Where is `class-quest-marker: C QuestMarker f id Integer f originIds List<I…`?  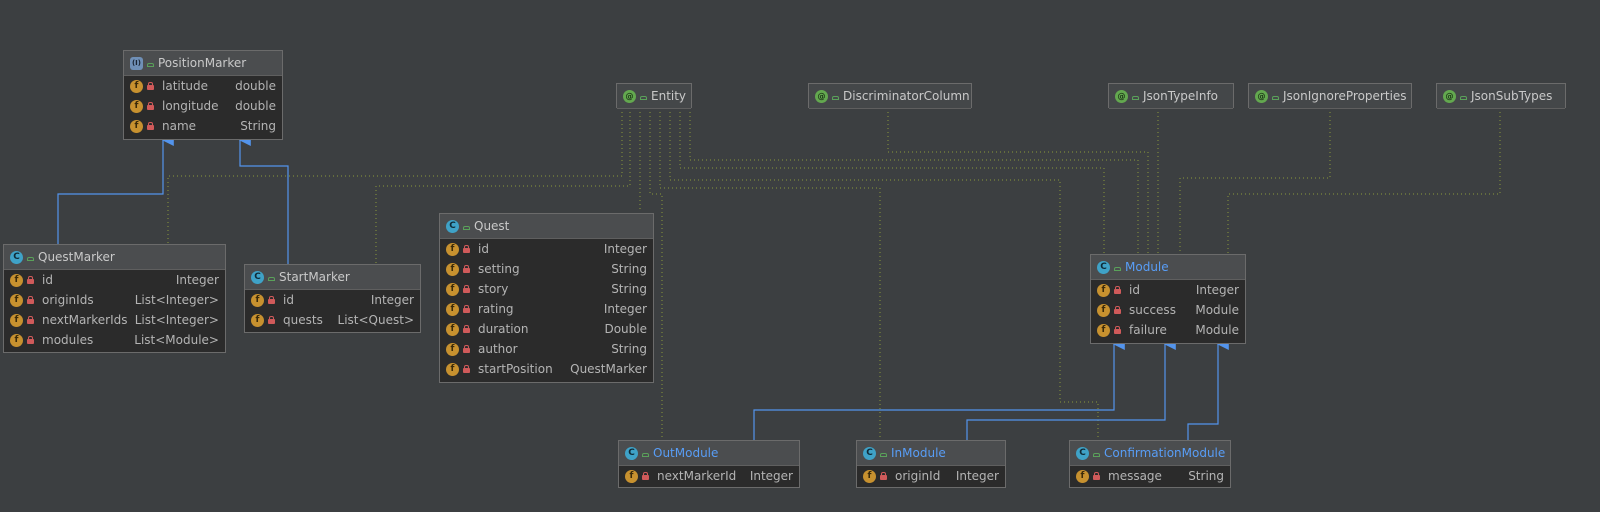 class-quest-marker: C QuestMarker f id Integer f originIds List<I… is located at coordinates (114, 298).